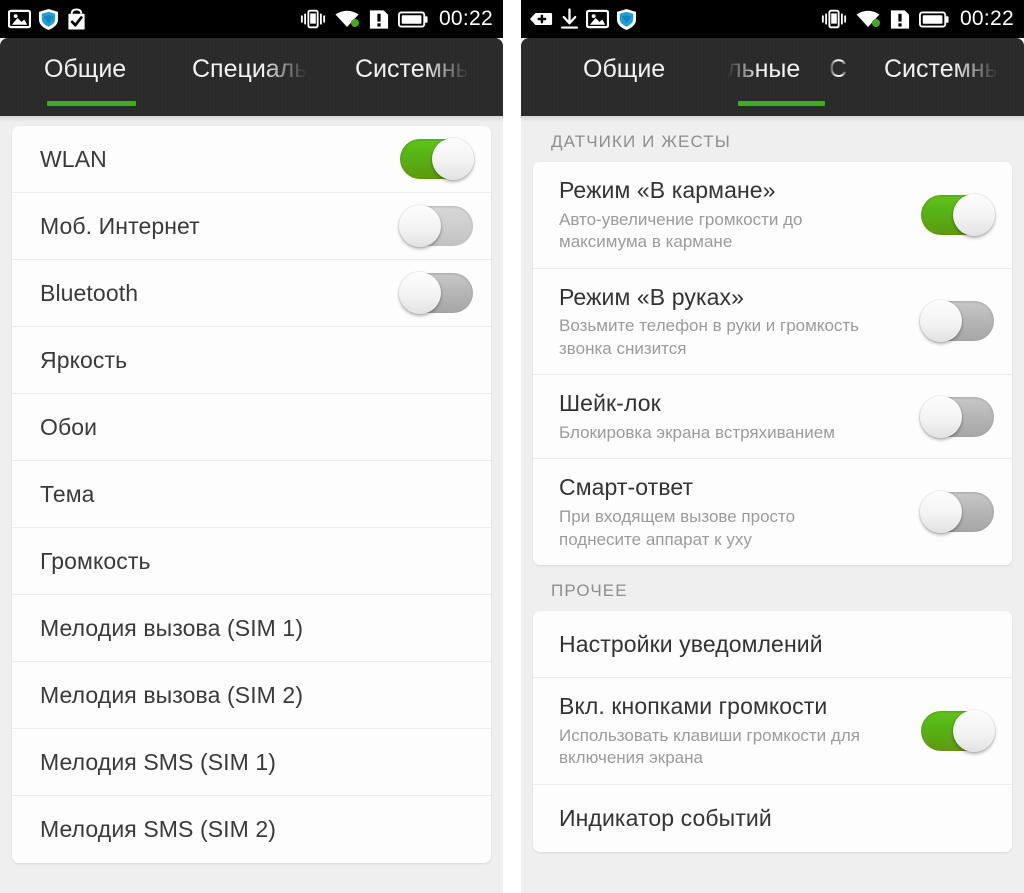  What do you see at coordinates (67, 493) in the screenshot?
I see `list-item-label: Тема` at bounding box center [67, 493].